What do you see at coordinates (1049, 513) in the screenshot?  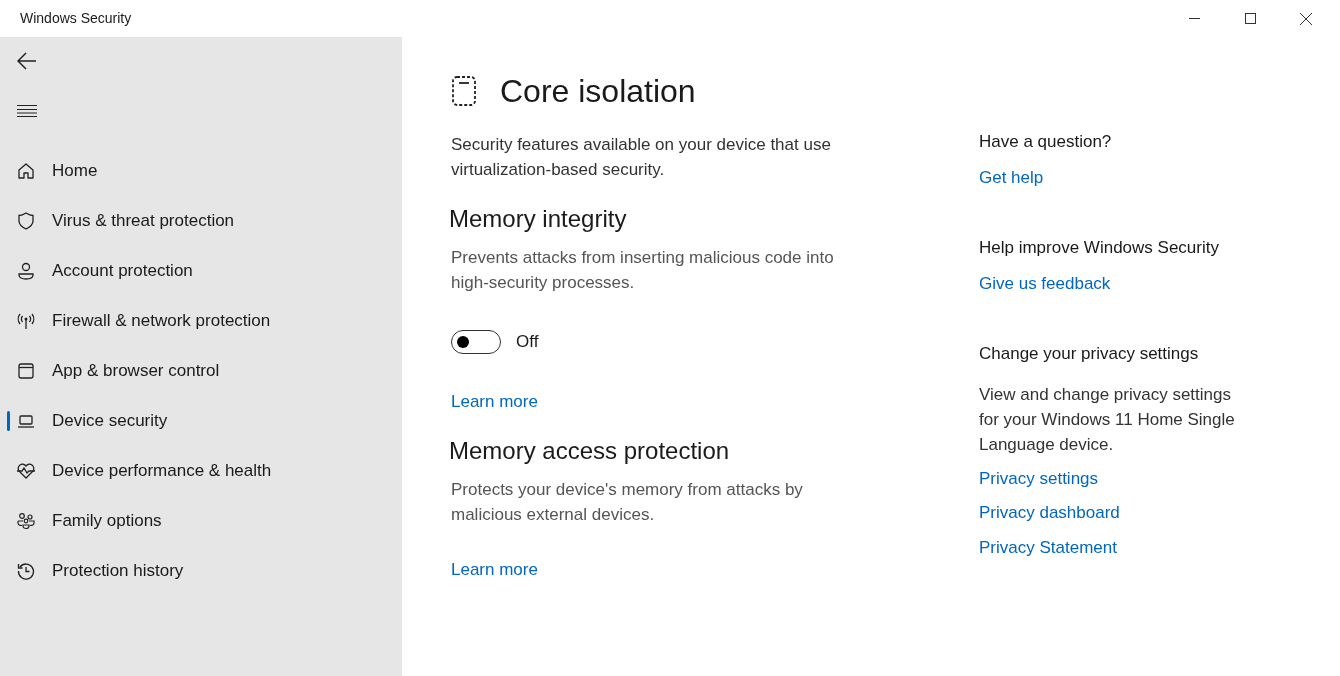 I see `help-link: Privacy dashboard` at bounding box center [1049, 513].